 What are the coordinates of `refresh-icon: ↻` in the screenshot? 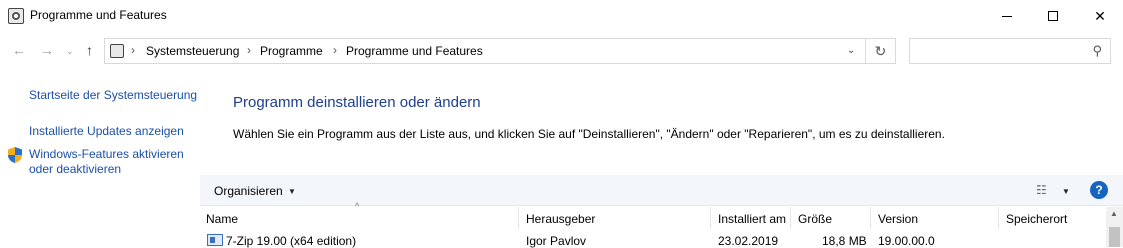 It's located at (880, 50).